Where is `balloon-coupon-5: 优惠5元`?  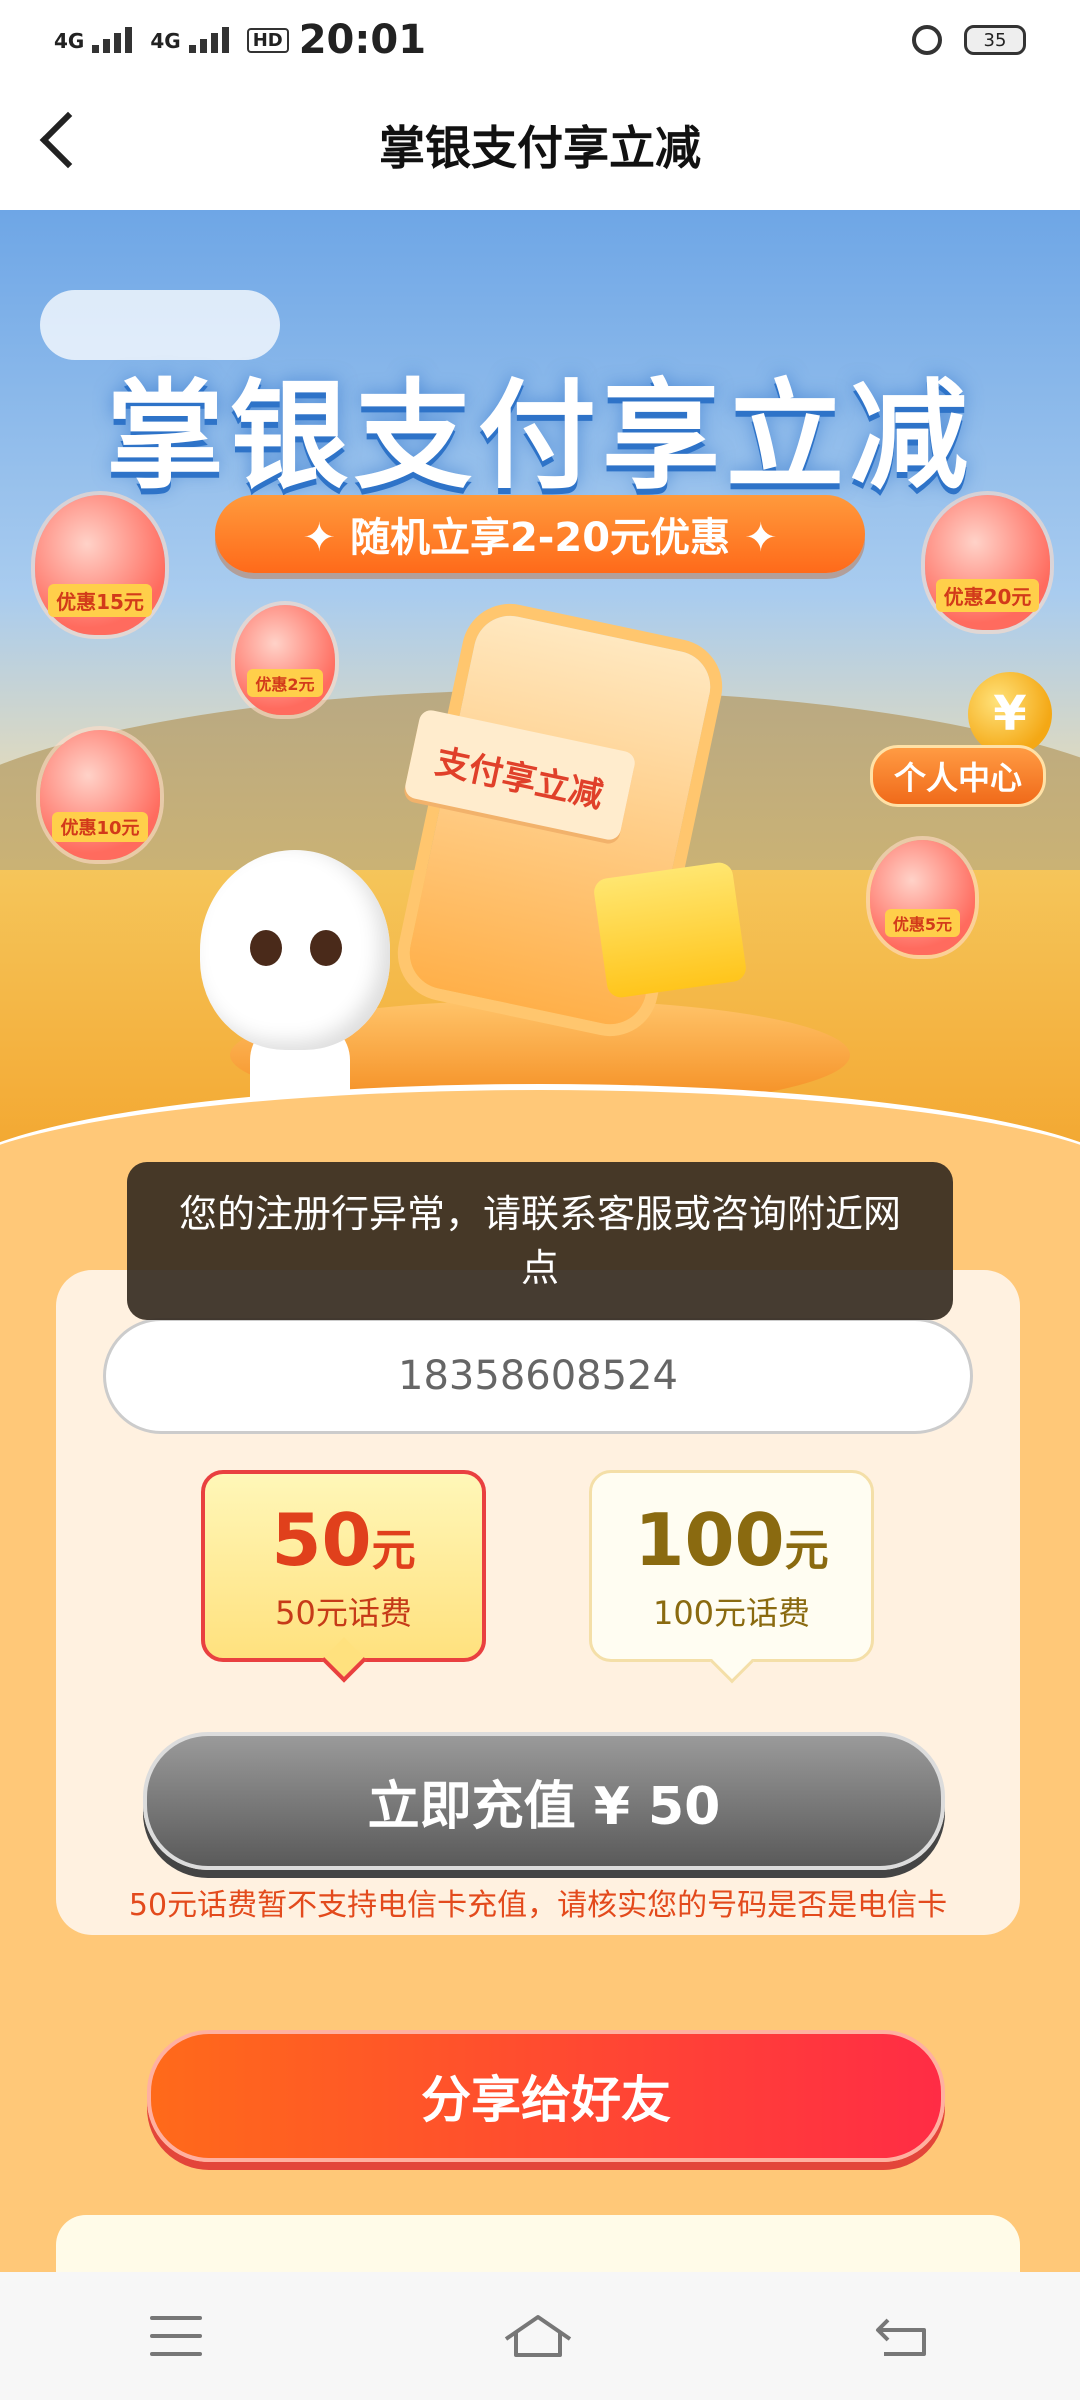 balloon-coupon-5: 优惠5元 is located at coordinates (922, 897).